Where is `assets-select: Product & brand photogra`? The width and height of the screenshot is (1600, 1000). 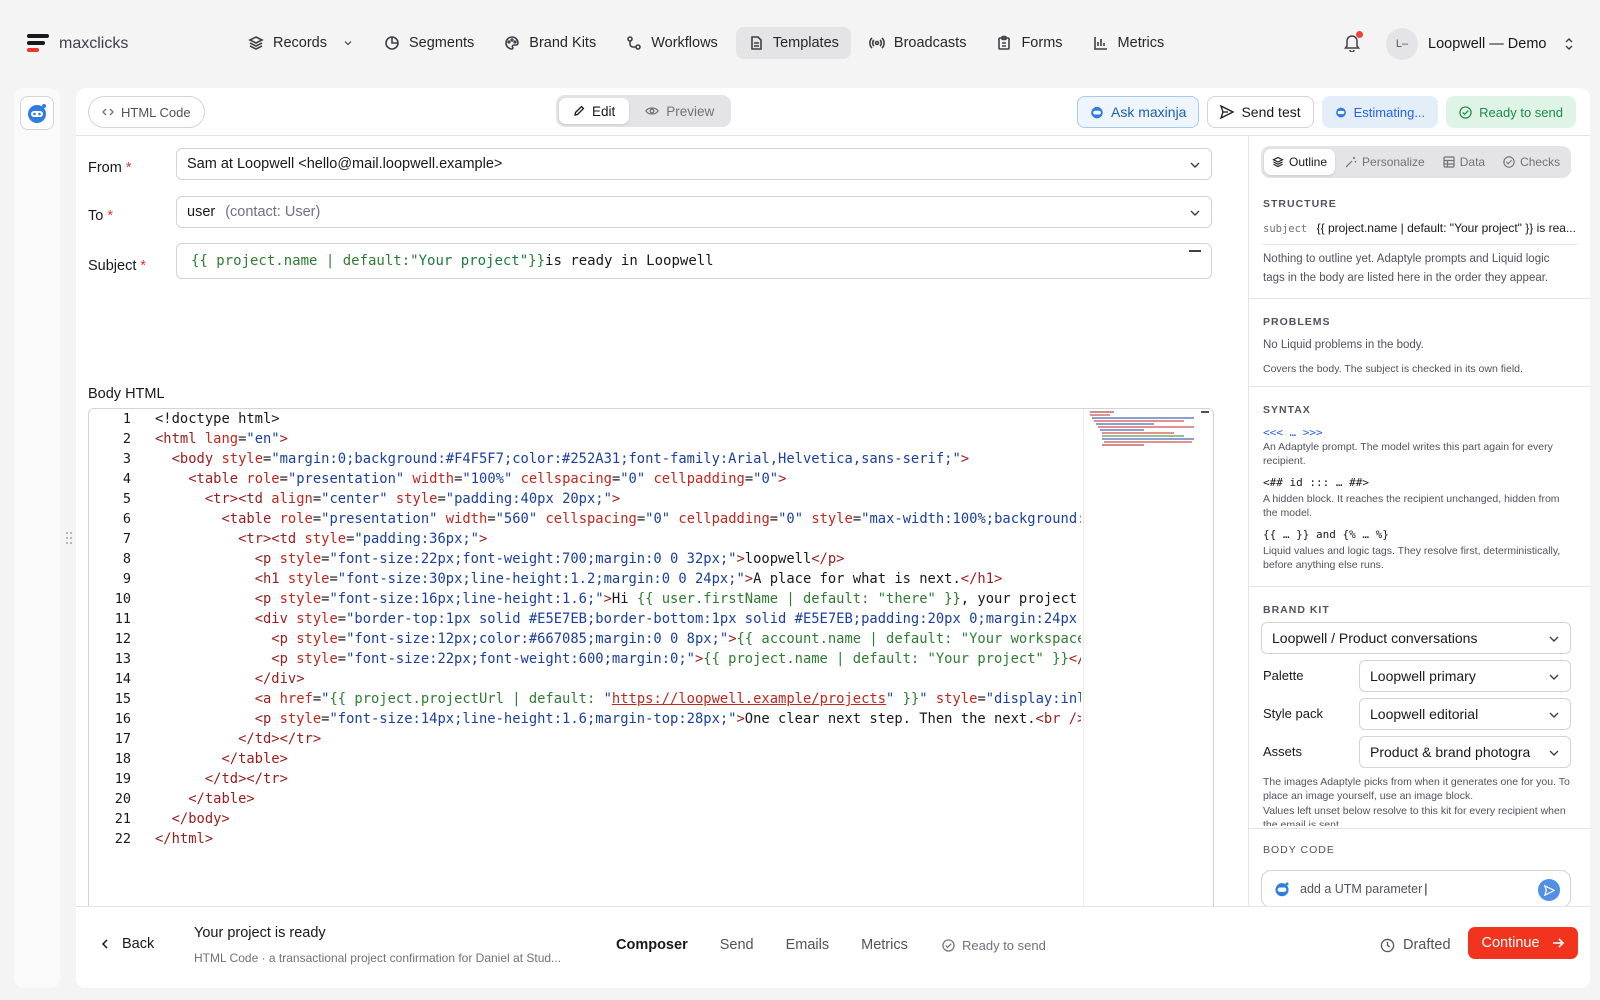
assets-select: Product & brand photogra is located at coordinates (1465, 752).